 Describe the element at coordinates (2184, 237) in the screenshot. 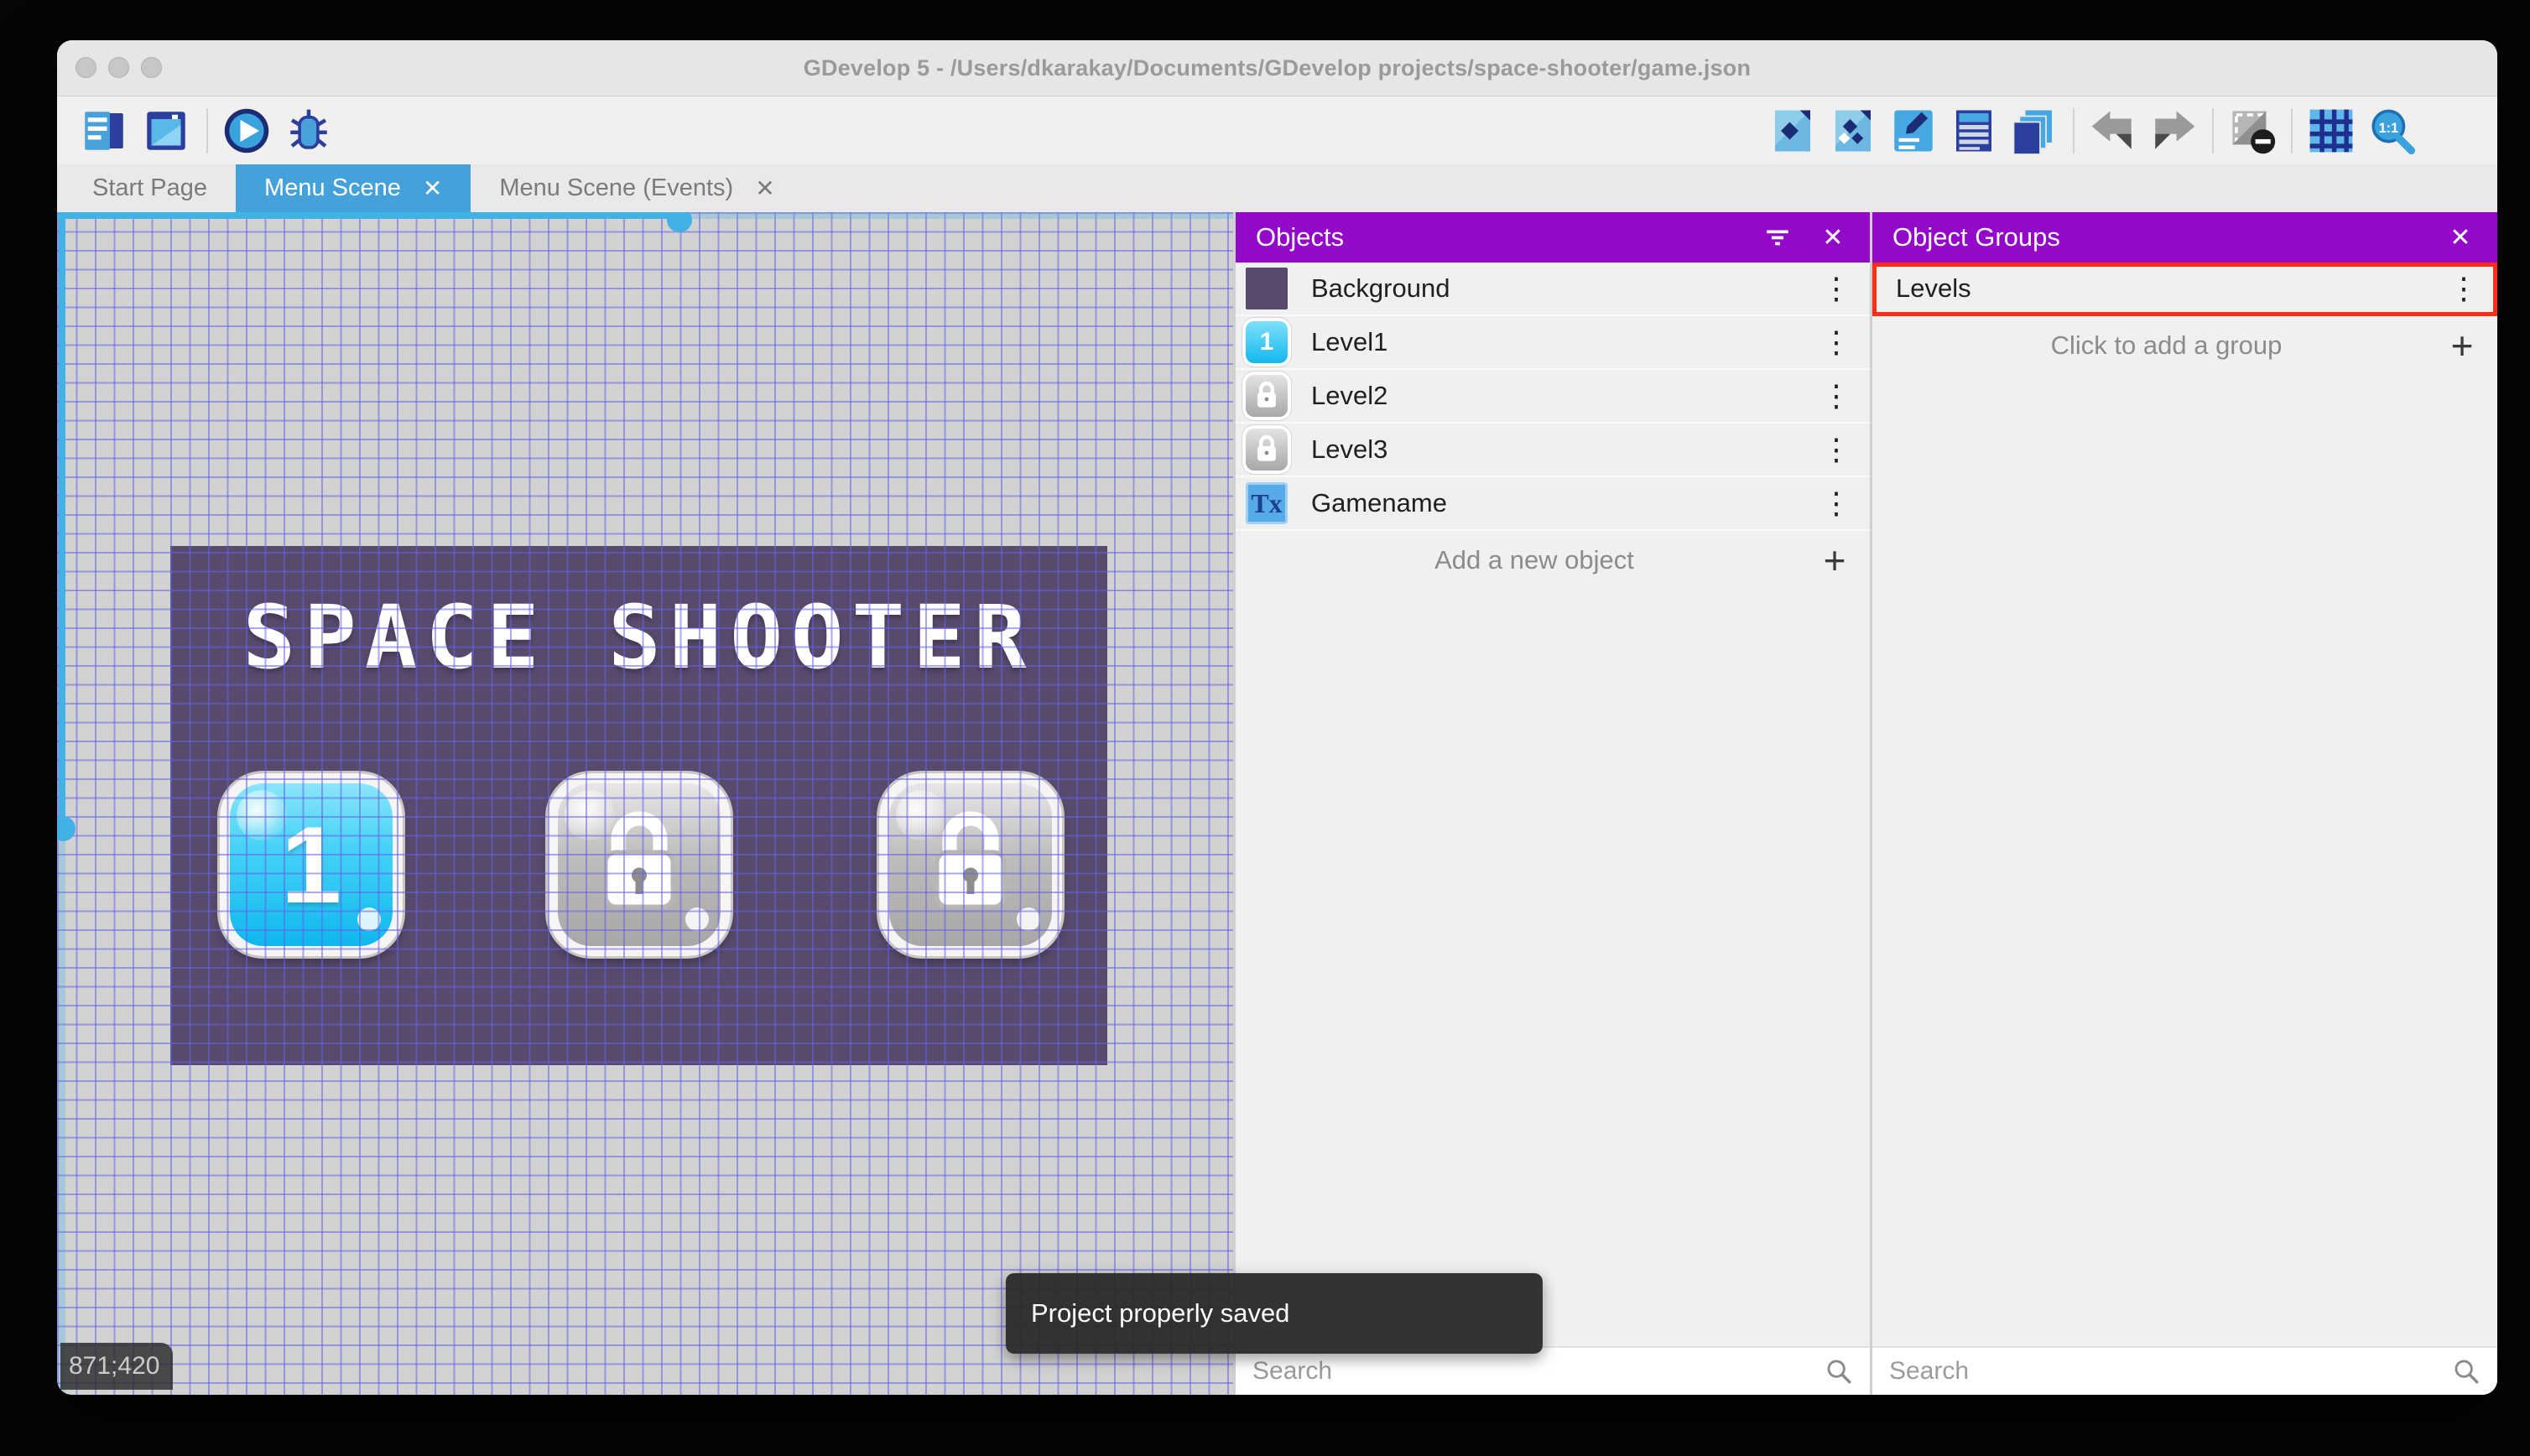

I see `object-groups-panel-header: Object Groups ✕` at that location.